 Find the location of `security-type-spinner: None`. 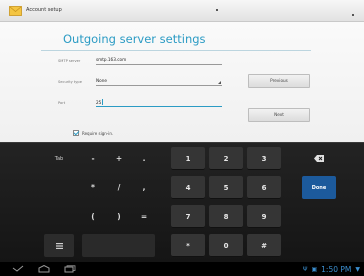

security-type-spinner: None is located at coordinates (159, 80).